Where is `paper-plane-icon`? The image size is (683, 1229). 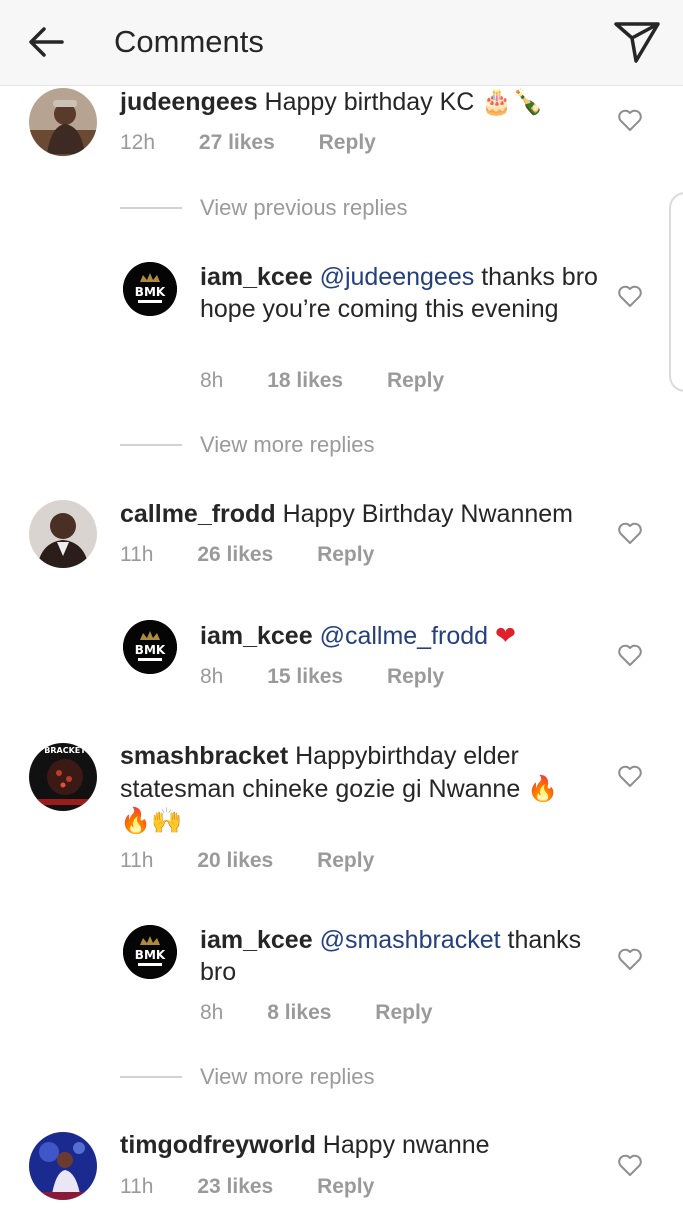
paper-plane-icon is located at coordinates (637, 42).